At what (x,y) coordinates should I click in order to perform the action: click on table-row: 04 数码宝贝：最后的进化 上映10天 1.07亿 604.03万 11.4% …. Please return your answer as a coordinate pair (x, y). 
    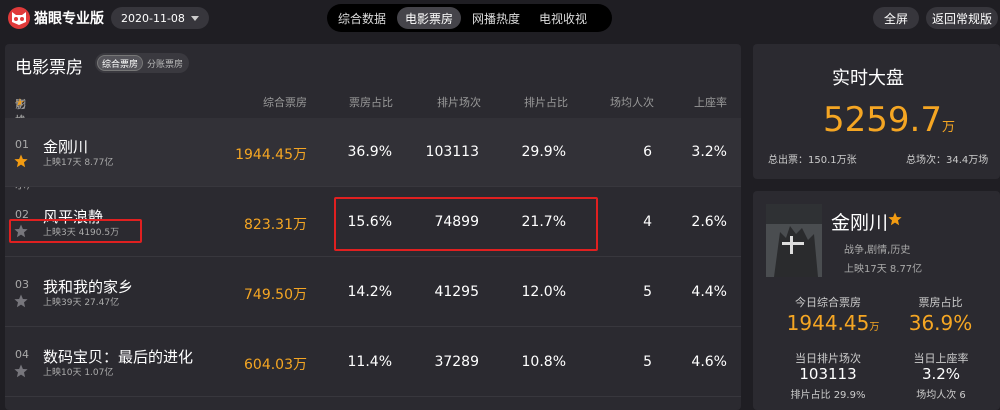
    Looking at the image, I should click on (373, 362).